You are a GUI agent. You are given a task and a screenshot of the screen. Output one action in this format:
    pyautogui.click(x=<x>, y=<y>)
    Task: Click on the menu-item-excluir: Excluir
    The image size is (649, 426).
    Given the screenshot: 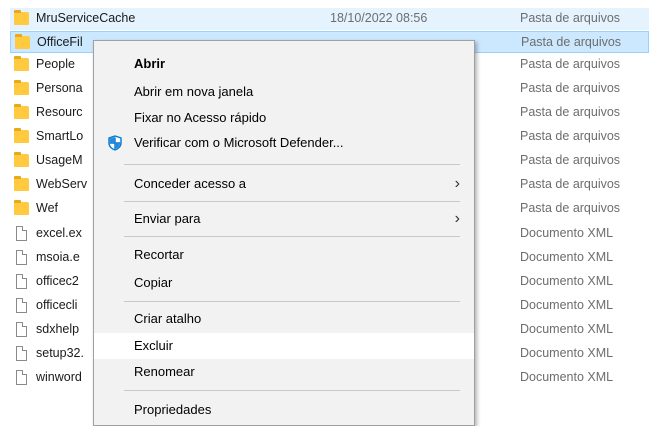 What is the action you would take?
    pyautogui.click(x=284, y=346)
    